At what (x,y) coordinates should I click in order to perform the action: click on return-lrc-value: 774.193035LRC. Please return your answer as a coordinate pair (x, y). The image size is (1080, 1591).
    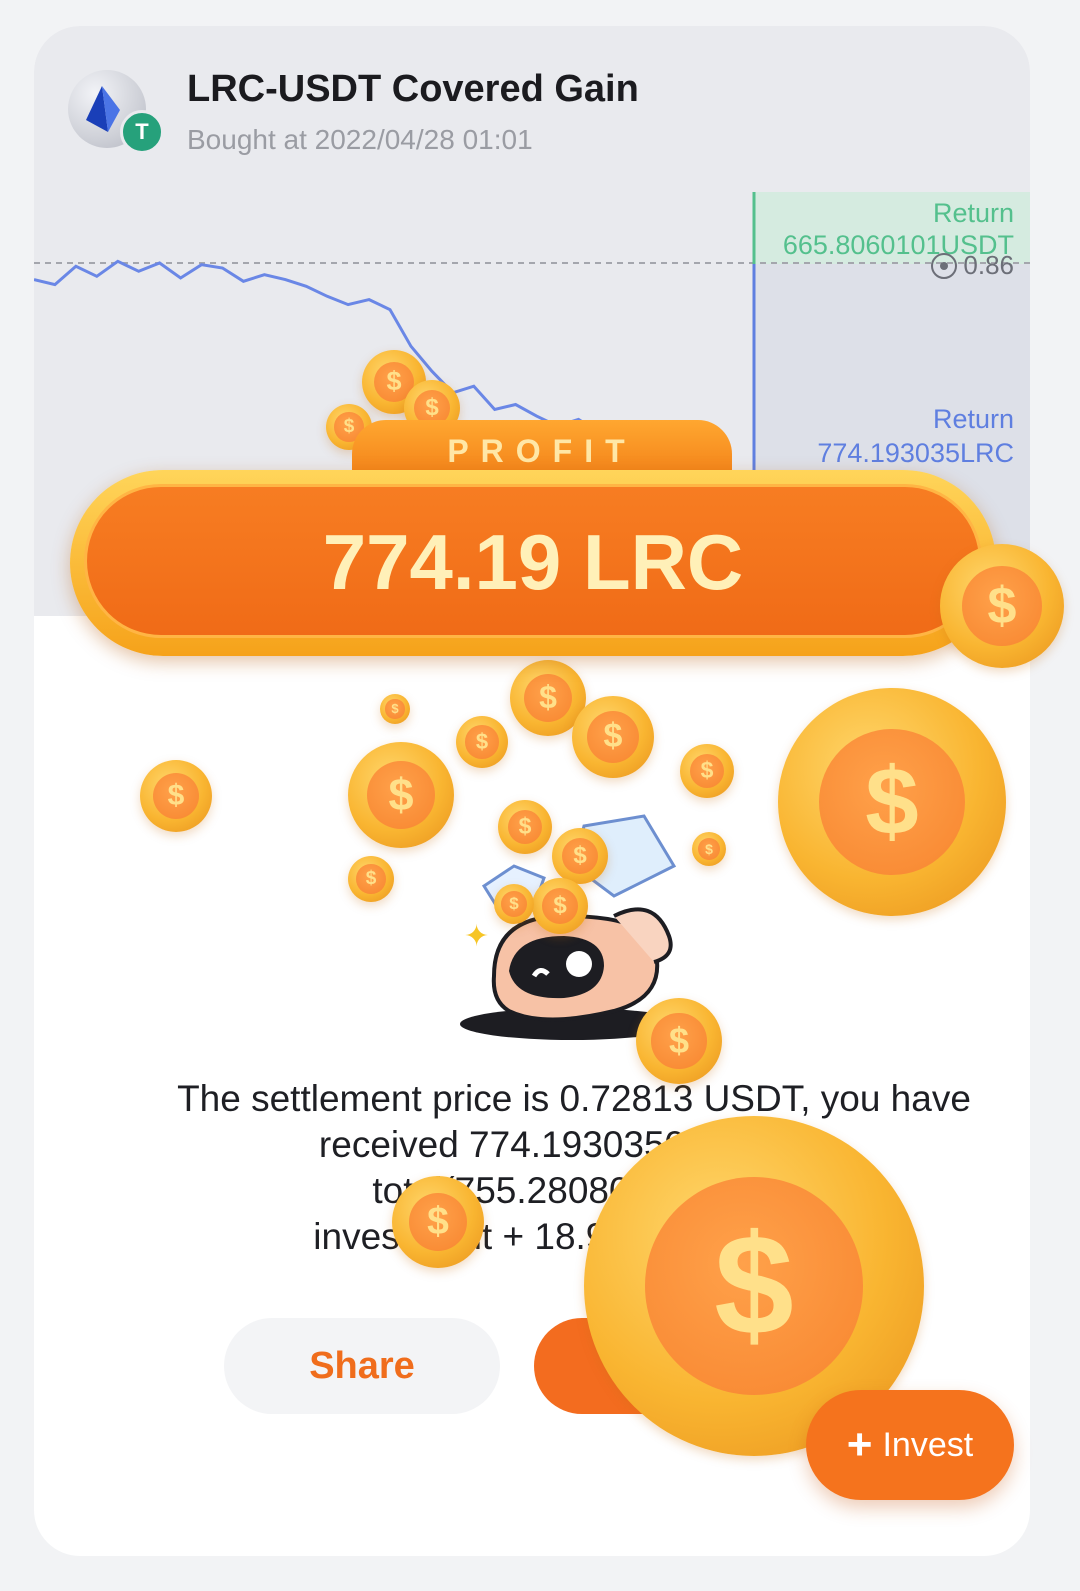
    Looking at the image, I should click on (915, 453).